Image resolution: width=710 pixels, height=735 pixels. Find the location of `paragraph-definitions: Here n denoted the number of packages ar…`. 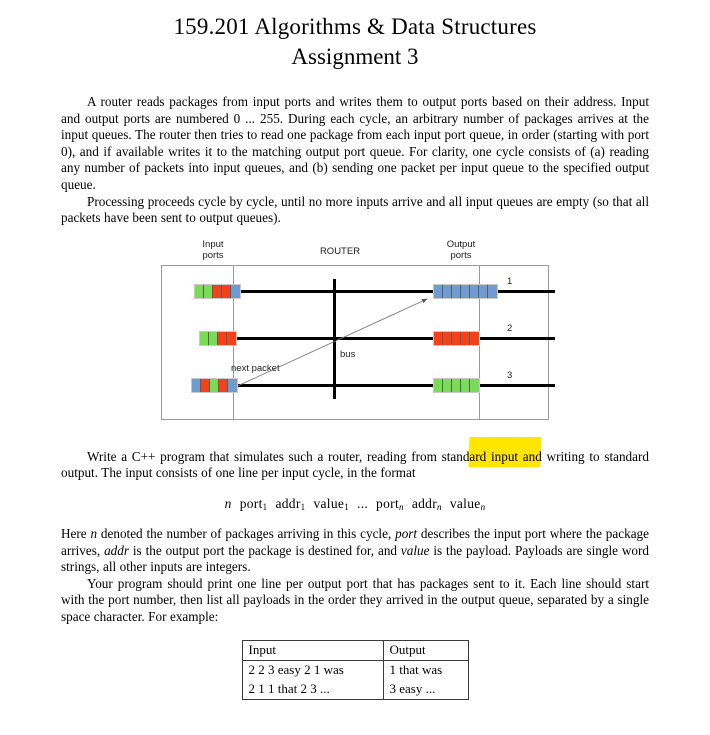

paragraph-definitions: Here n denoted the number of packages ar… is located at coordinates (355, 551).